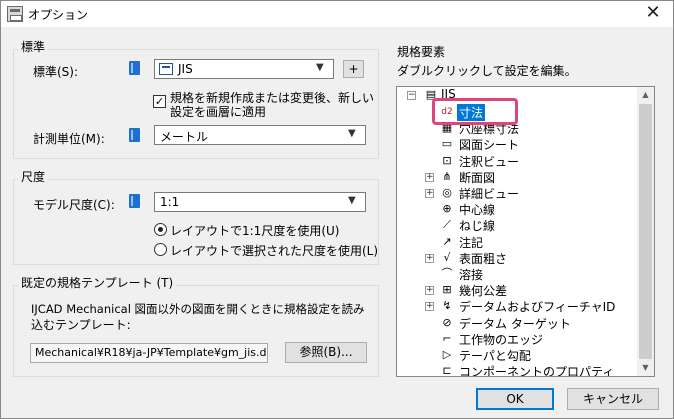  What do you see at coordinates (337, 14) in the screenshot?
I see `title-bar: オプション ✕` at bounding box center [337, 14].